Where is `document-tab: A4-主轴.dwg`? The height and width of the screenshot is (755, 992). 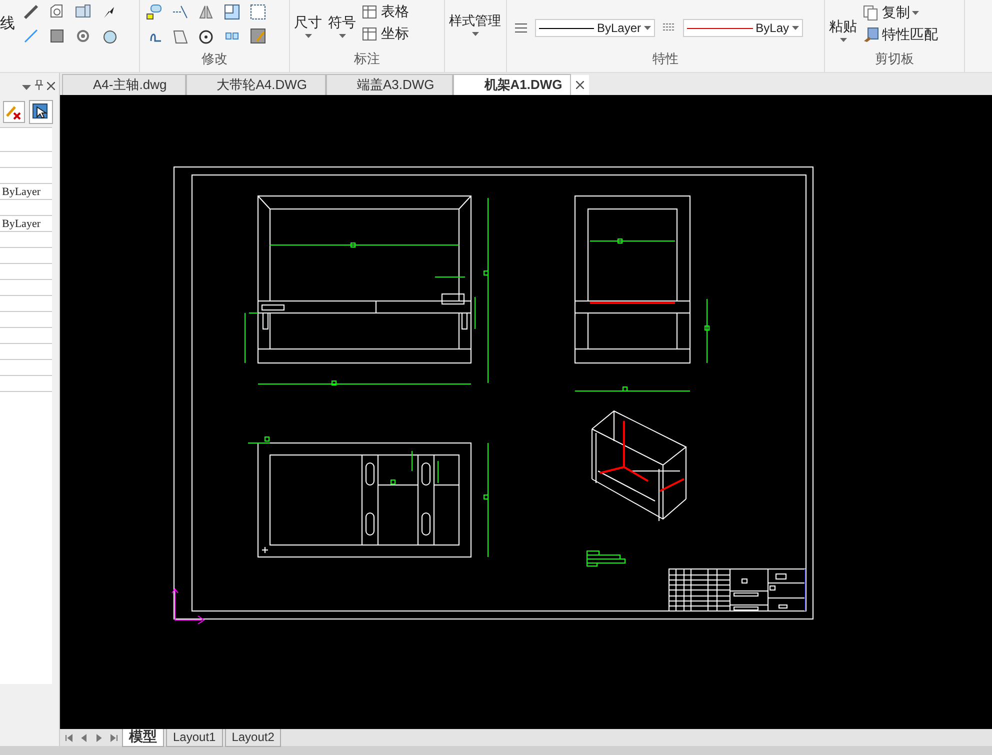
document-tab: A4-主轴.dwg is located at coordinates (124, 84).